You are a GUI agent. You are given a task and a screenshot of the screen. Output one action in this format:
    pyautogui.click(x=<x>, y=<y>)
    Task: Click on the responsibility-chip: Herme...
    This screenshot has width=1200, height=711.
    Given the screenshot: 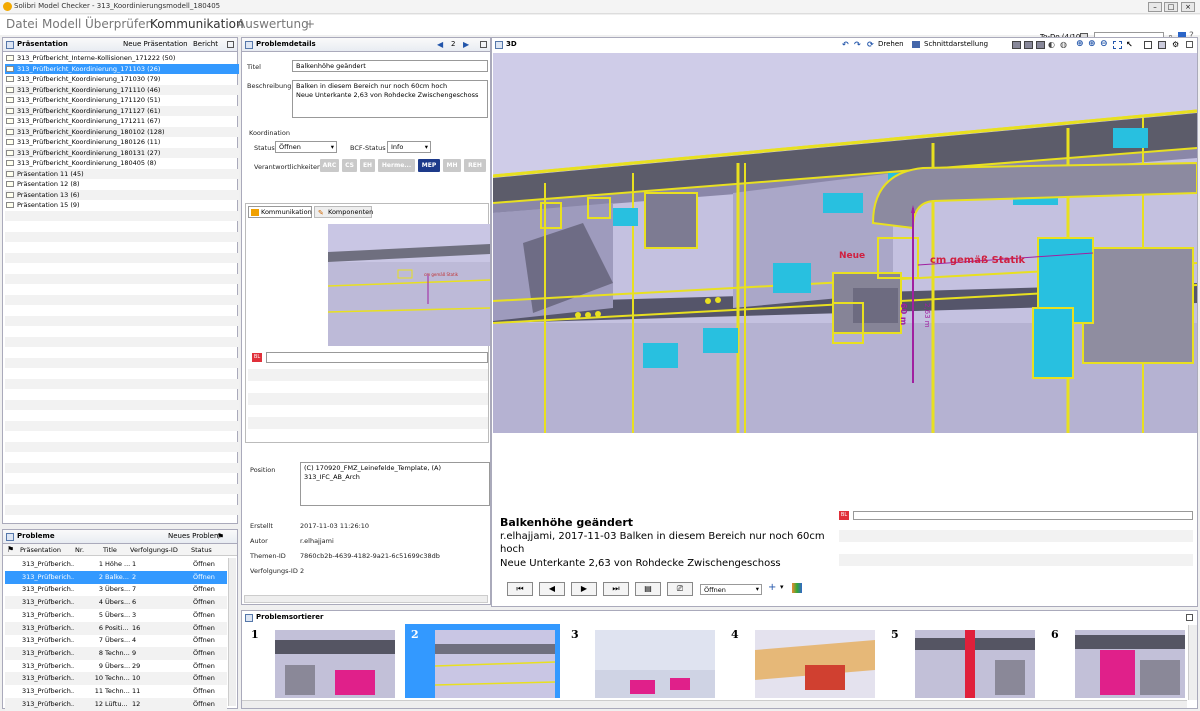 What is the action you would take?
    pyautogui.click(x=396, y=165)
    